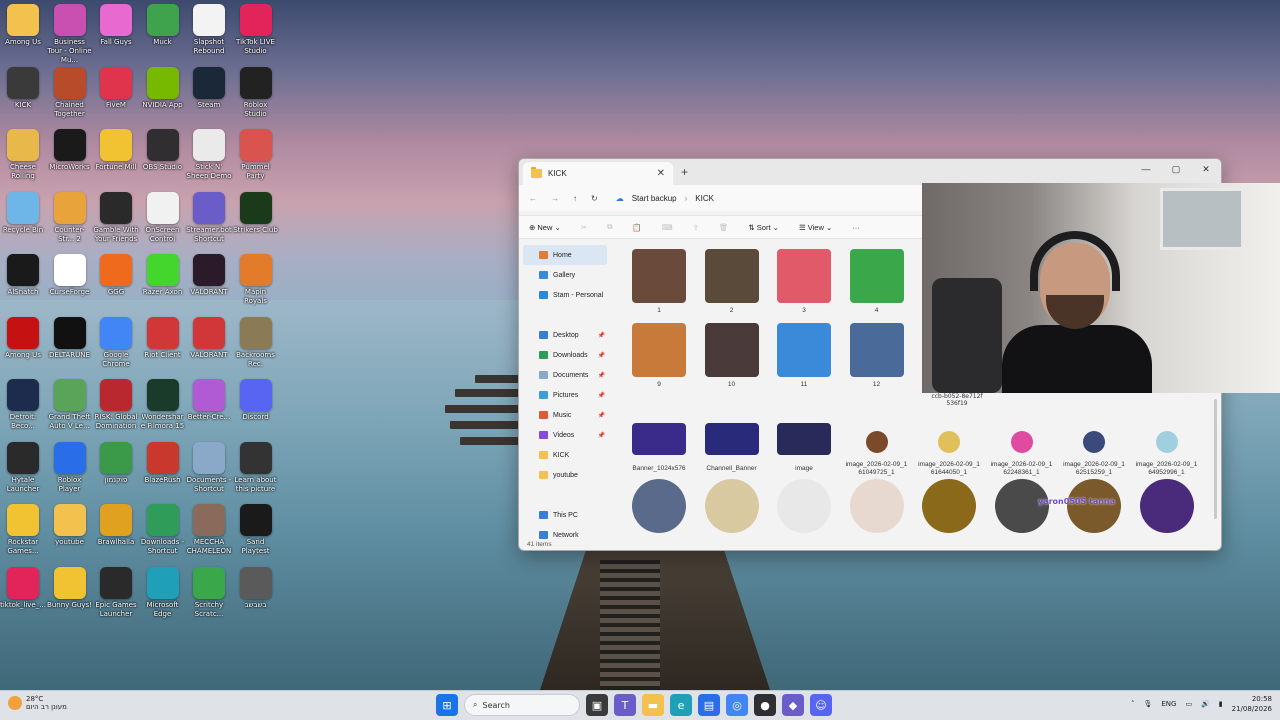  What do you see at coordinates (804, 356) in the screenshot?
I see `file-item: 11` at bounding box center [804, 356].